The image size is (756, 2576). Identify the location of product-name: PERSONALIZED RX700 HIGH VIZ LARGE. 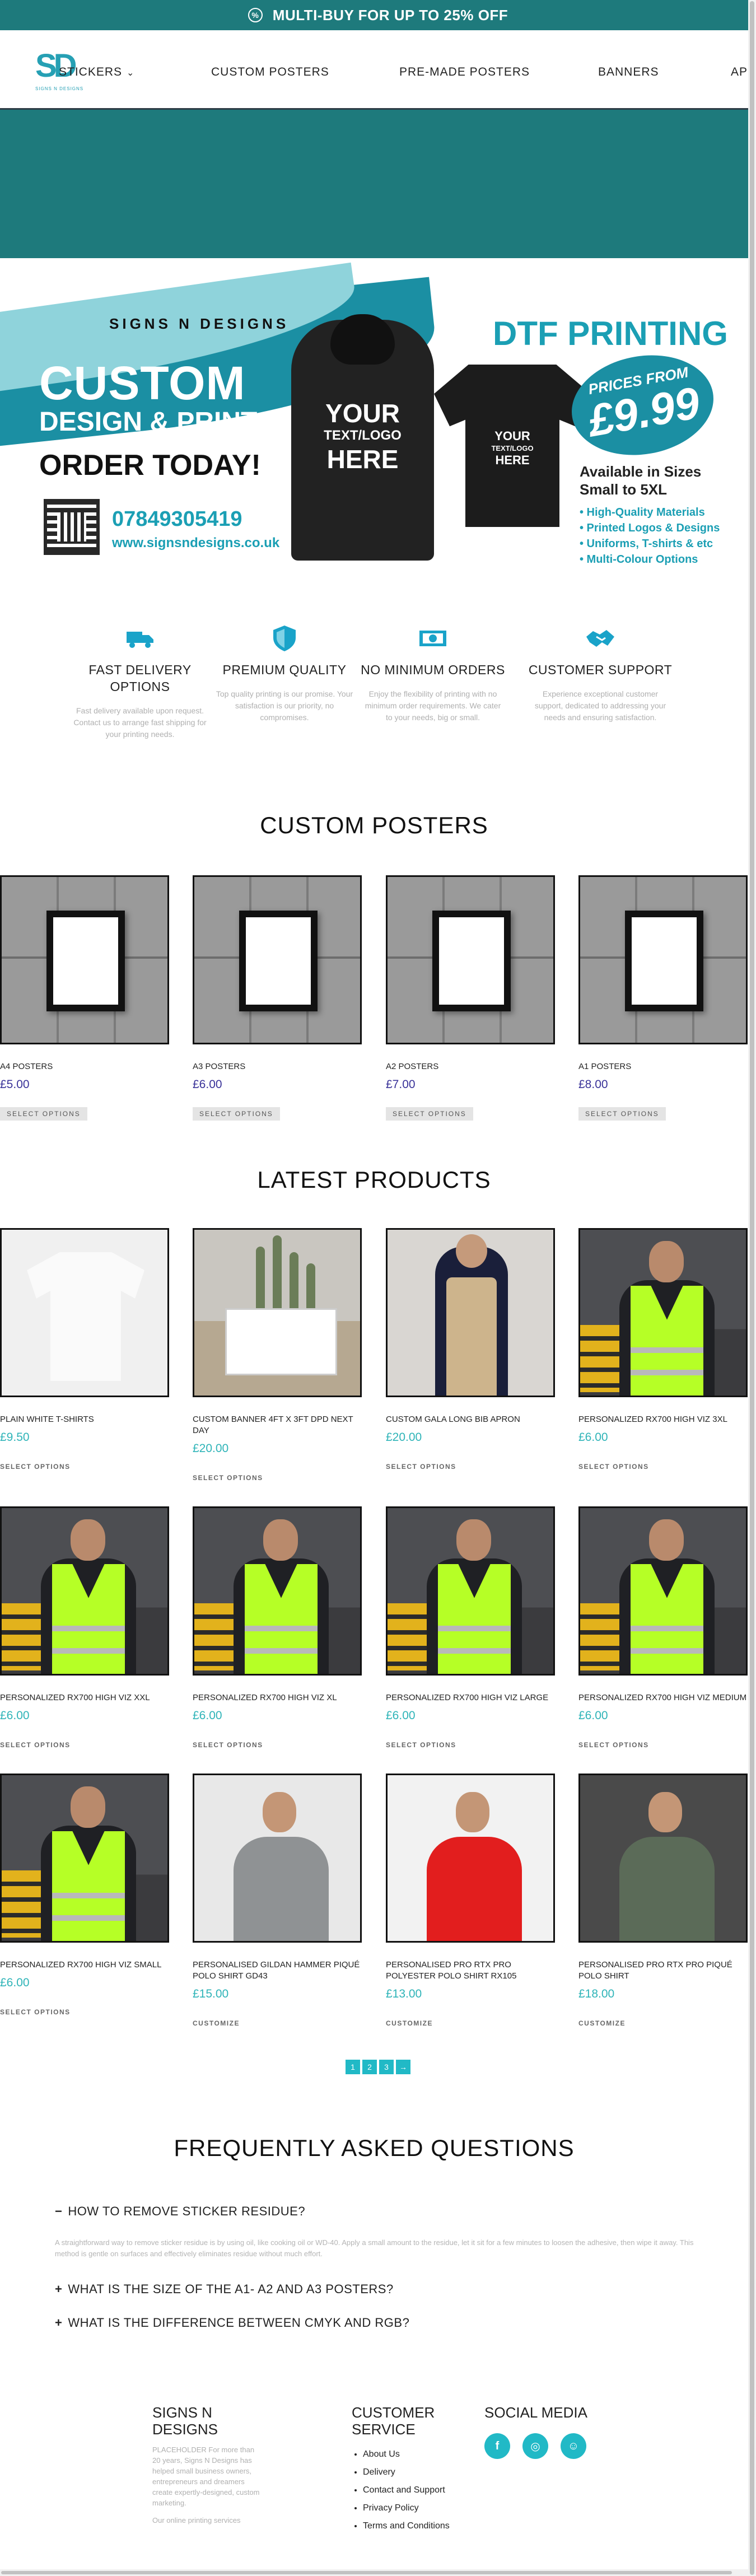
(471, 1698).